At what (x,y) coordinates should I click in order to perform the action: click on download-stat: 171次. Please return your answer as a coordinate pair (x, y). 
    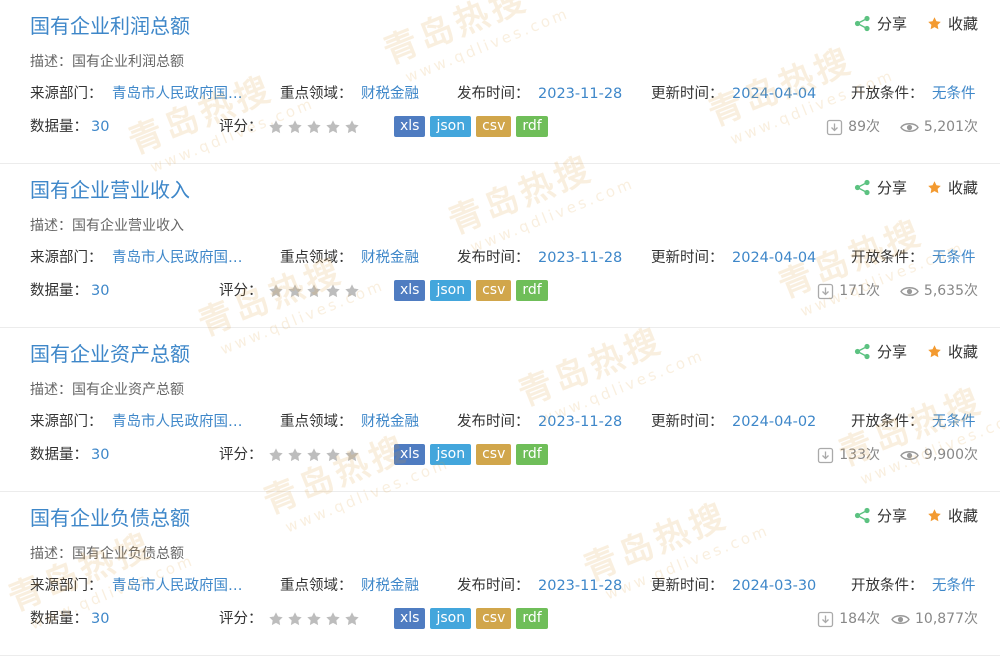
    Looking at the image, I should click on (848, 291).